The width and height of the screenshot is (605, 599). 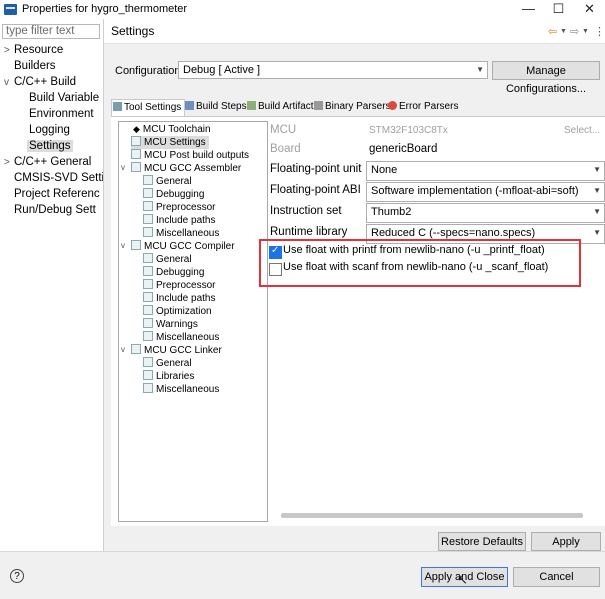 I want to click on nav-item-label: Environment, so click(x=61, y=114).